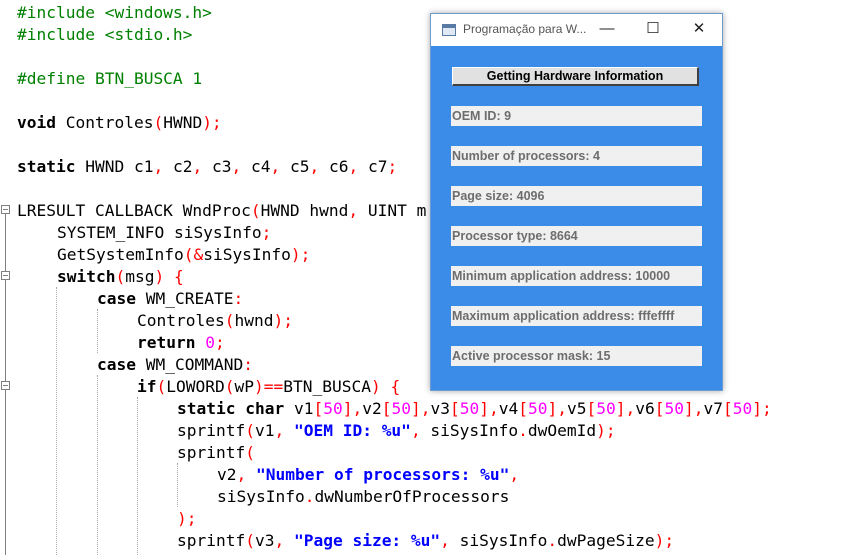 The width and height of the screenshot is (851, 555). I want to click on get-hardware-info-button: Getting Hardware Information, so click(575, 76).